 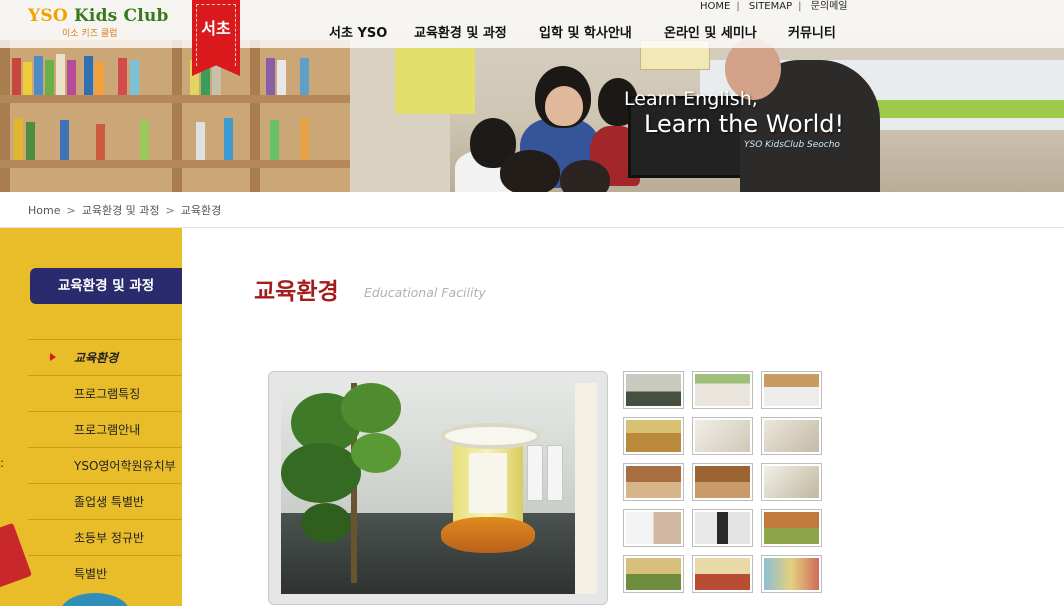 What do you see at coordinates (90, 34) in the screenshot?
I see `logo-subtitle: 이소 키즈 클럽` at bounding box center [90, 34].